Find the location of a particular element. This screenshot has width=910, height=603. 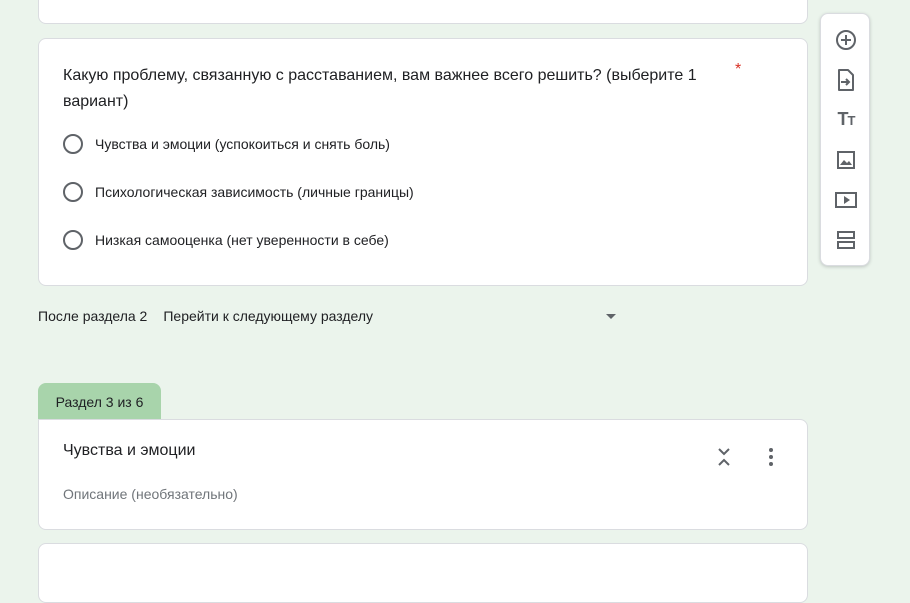

collapse-section-icon is located at coordinates (724, 457).